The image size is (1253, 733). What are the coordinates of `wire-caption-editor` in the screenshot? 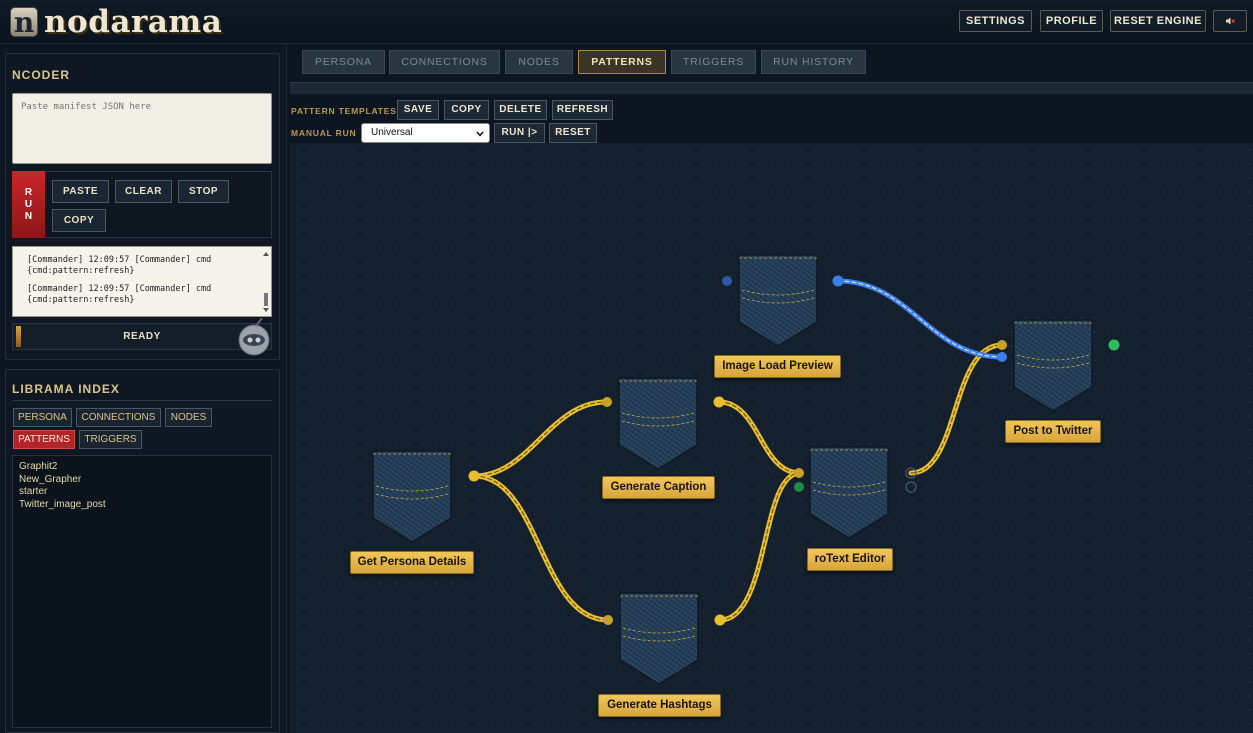 It's located at (759, 437).